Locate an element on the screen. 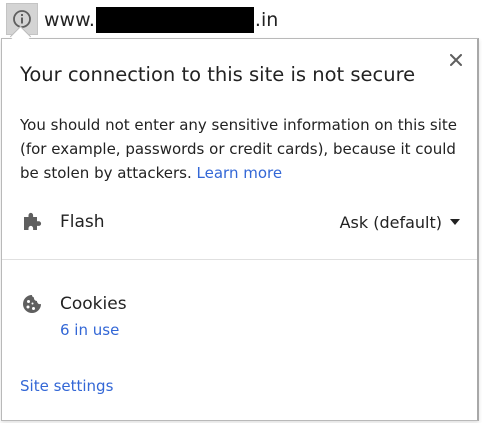 This screenshot has width=482, height=423. info-circle-icon is located at coordinates (22, 19).